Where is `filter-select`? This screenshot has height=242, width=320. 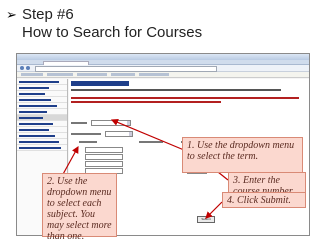 filter-select is located at coordinates (119, 134).